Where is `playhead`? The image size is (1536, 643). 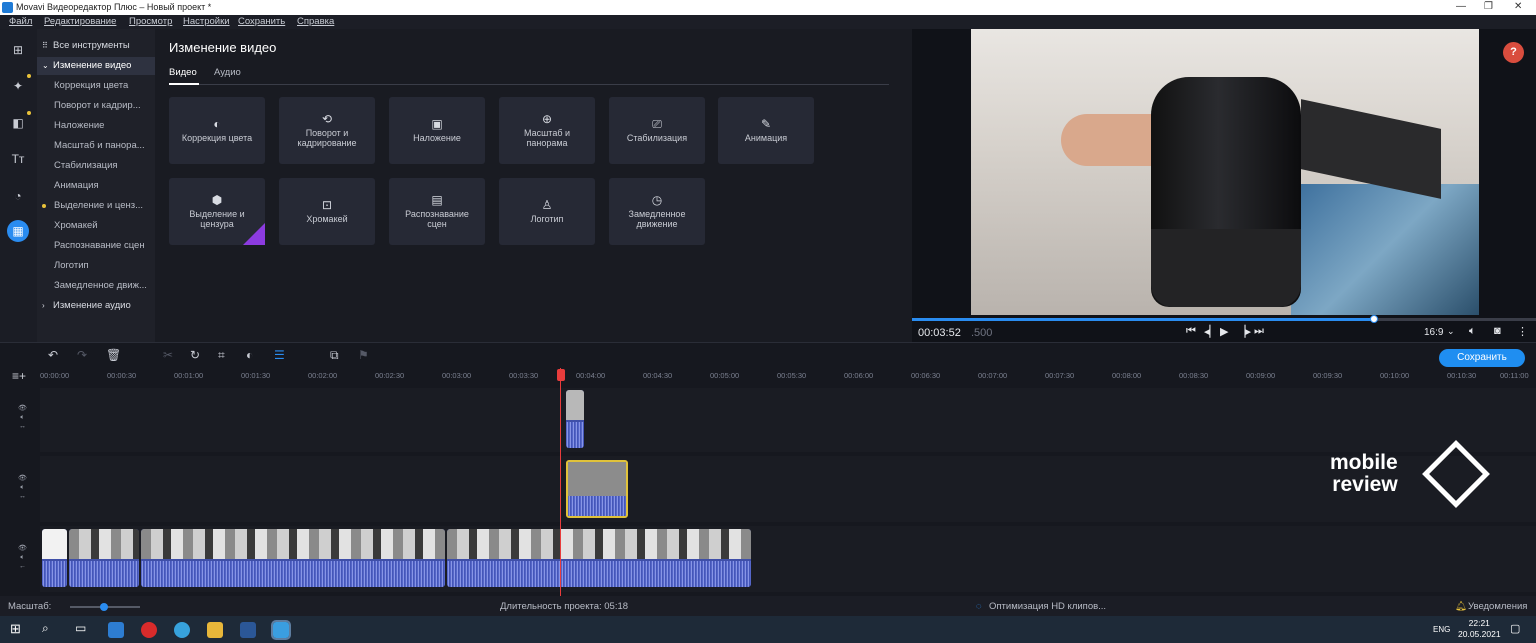
playhead is located at coordinates (560, 482).